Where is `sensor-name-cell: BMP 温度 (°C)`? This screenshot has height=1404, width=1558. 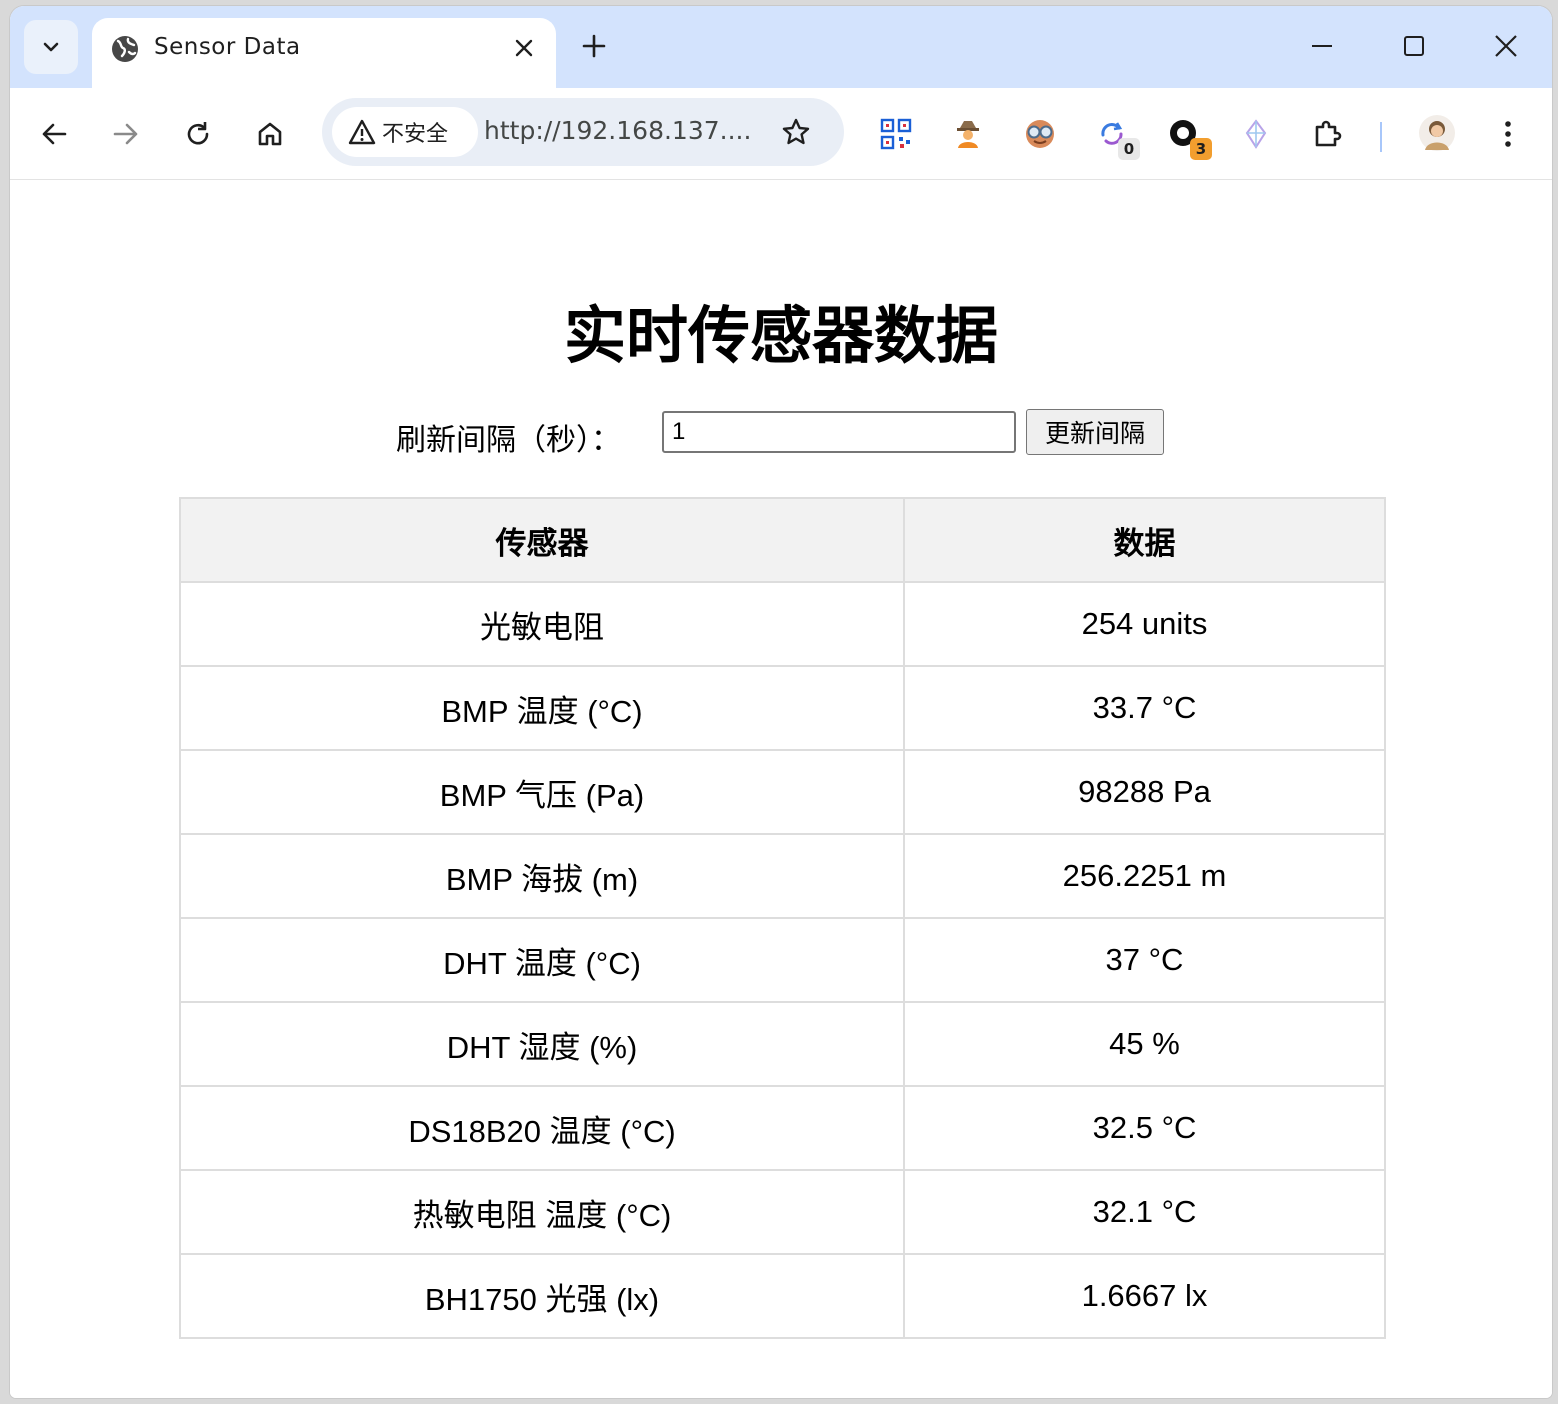 sensor-name-cell: BMP 温度 (°C) is located at coordinates (542, 708).